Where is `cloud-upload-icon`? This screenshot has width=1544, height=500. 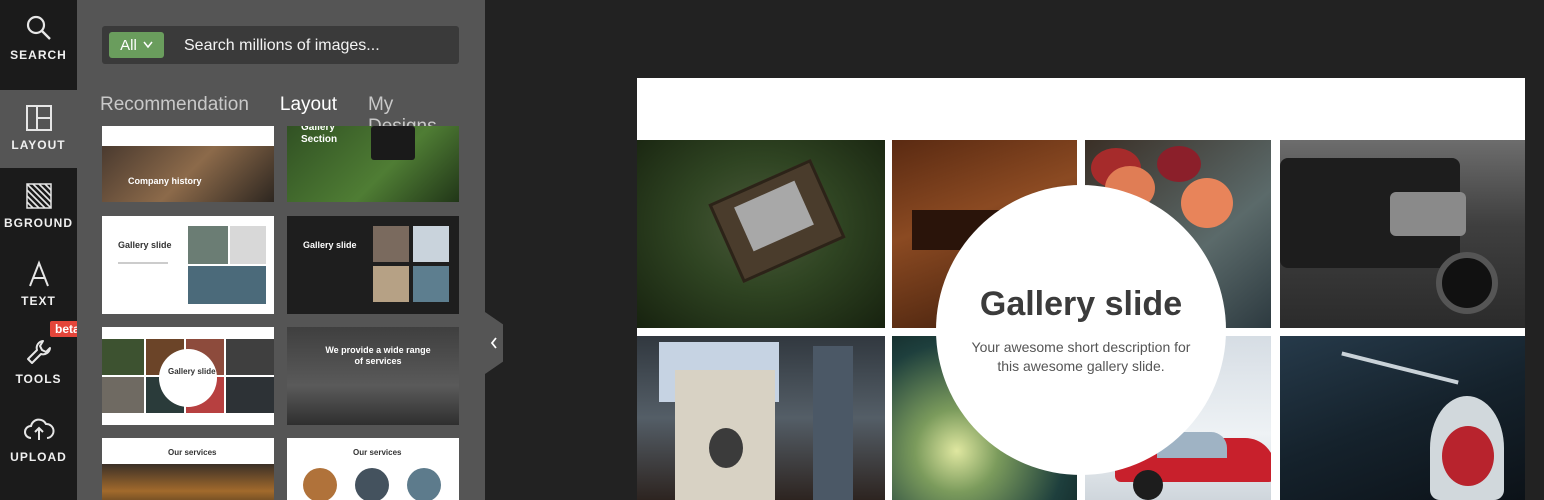
cloud-upload-icon is located at coordinates (38, 429).